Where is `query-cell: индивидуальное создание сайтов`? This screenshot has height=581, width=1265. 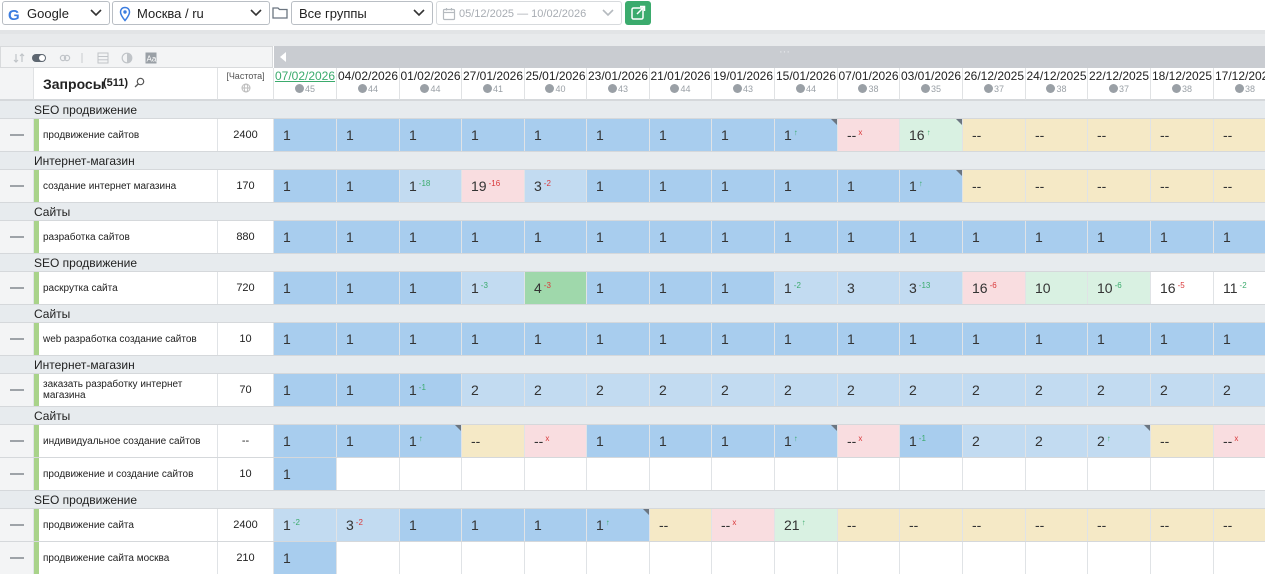
query-cell: индивидуальное создание сайтов is located at coordinates (126, 441).